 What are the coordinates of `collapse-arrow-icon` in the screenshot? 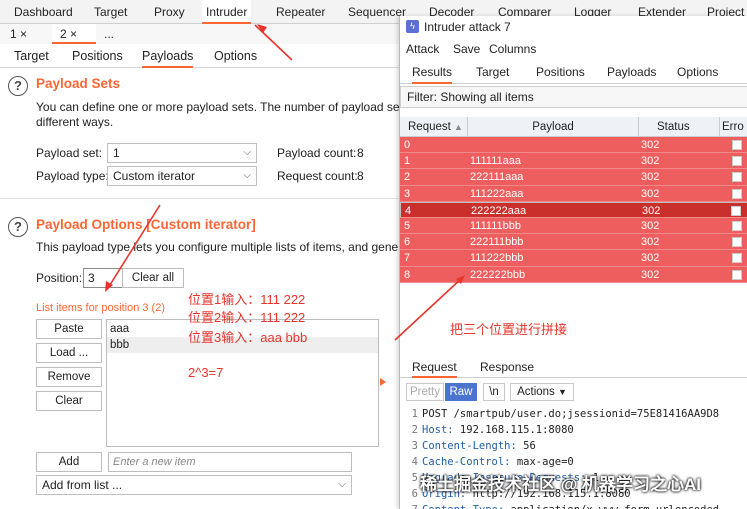 It's located at (383, 382).